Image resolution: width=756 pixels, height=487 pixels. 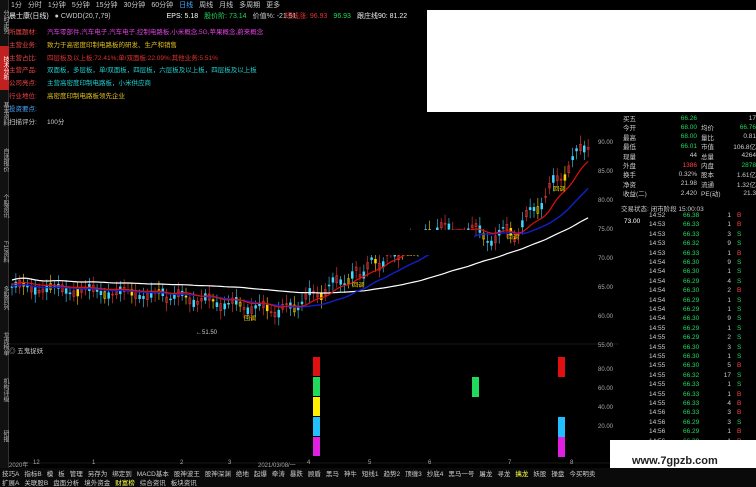 I want to click on period-tab: 分时, so click(x=35, y=5).